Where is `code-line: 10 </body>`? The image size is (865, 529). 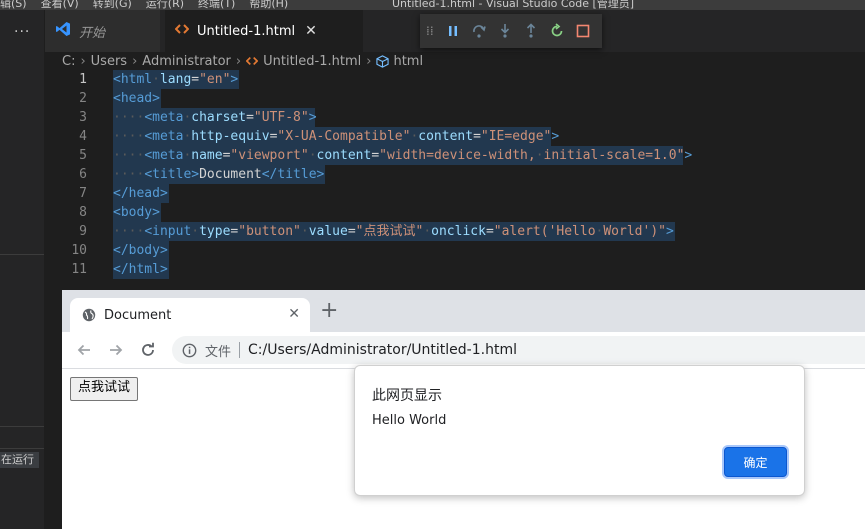
code-line: 10 </body> is located at coordinates (455, 250).